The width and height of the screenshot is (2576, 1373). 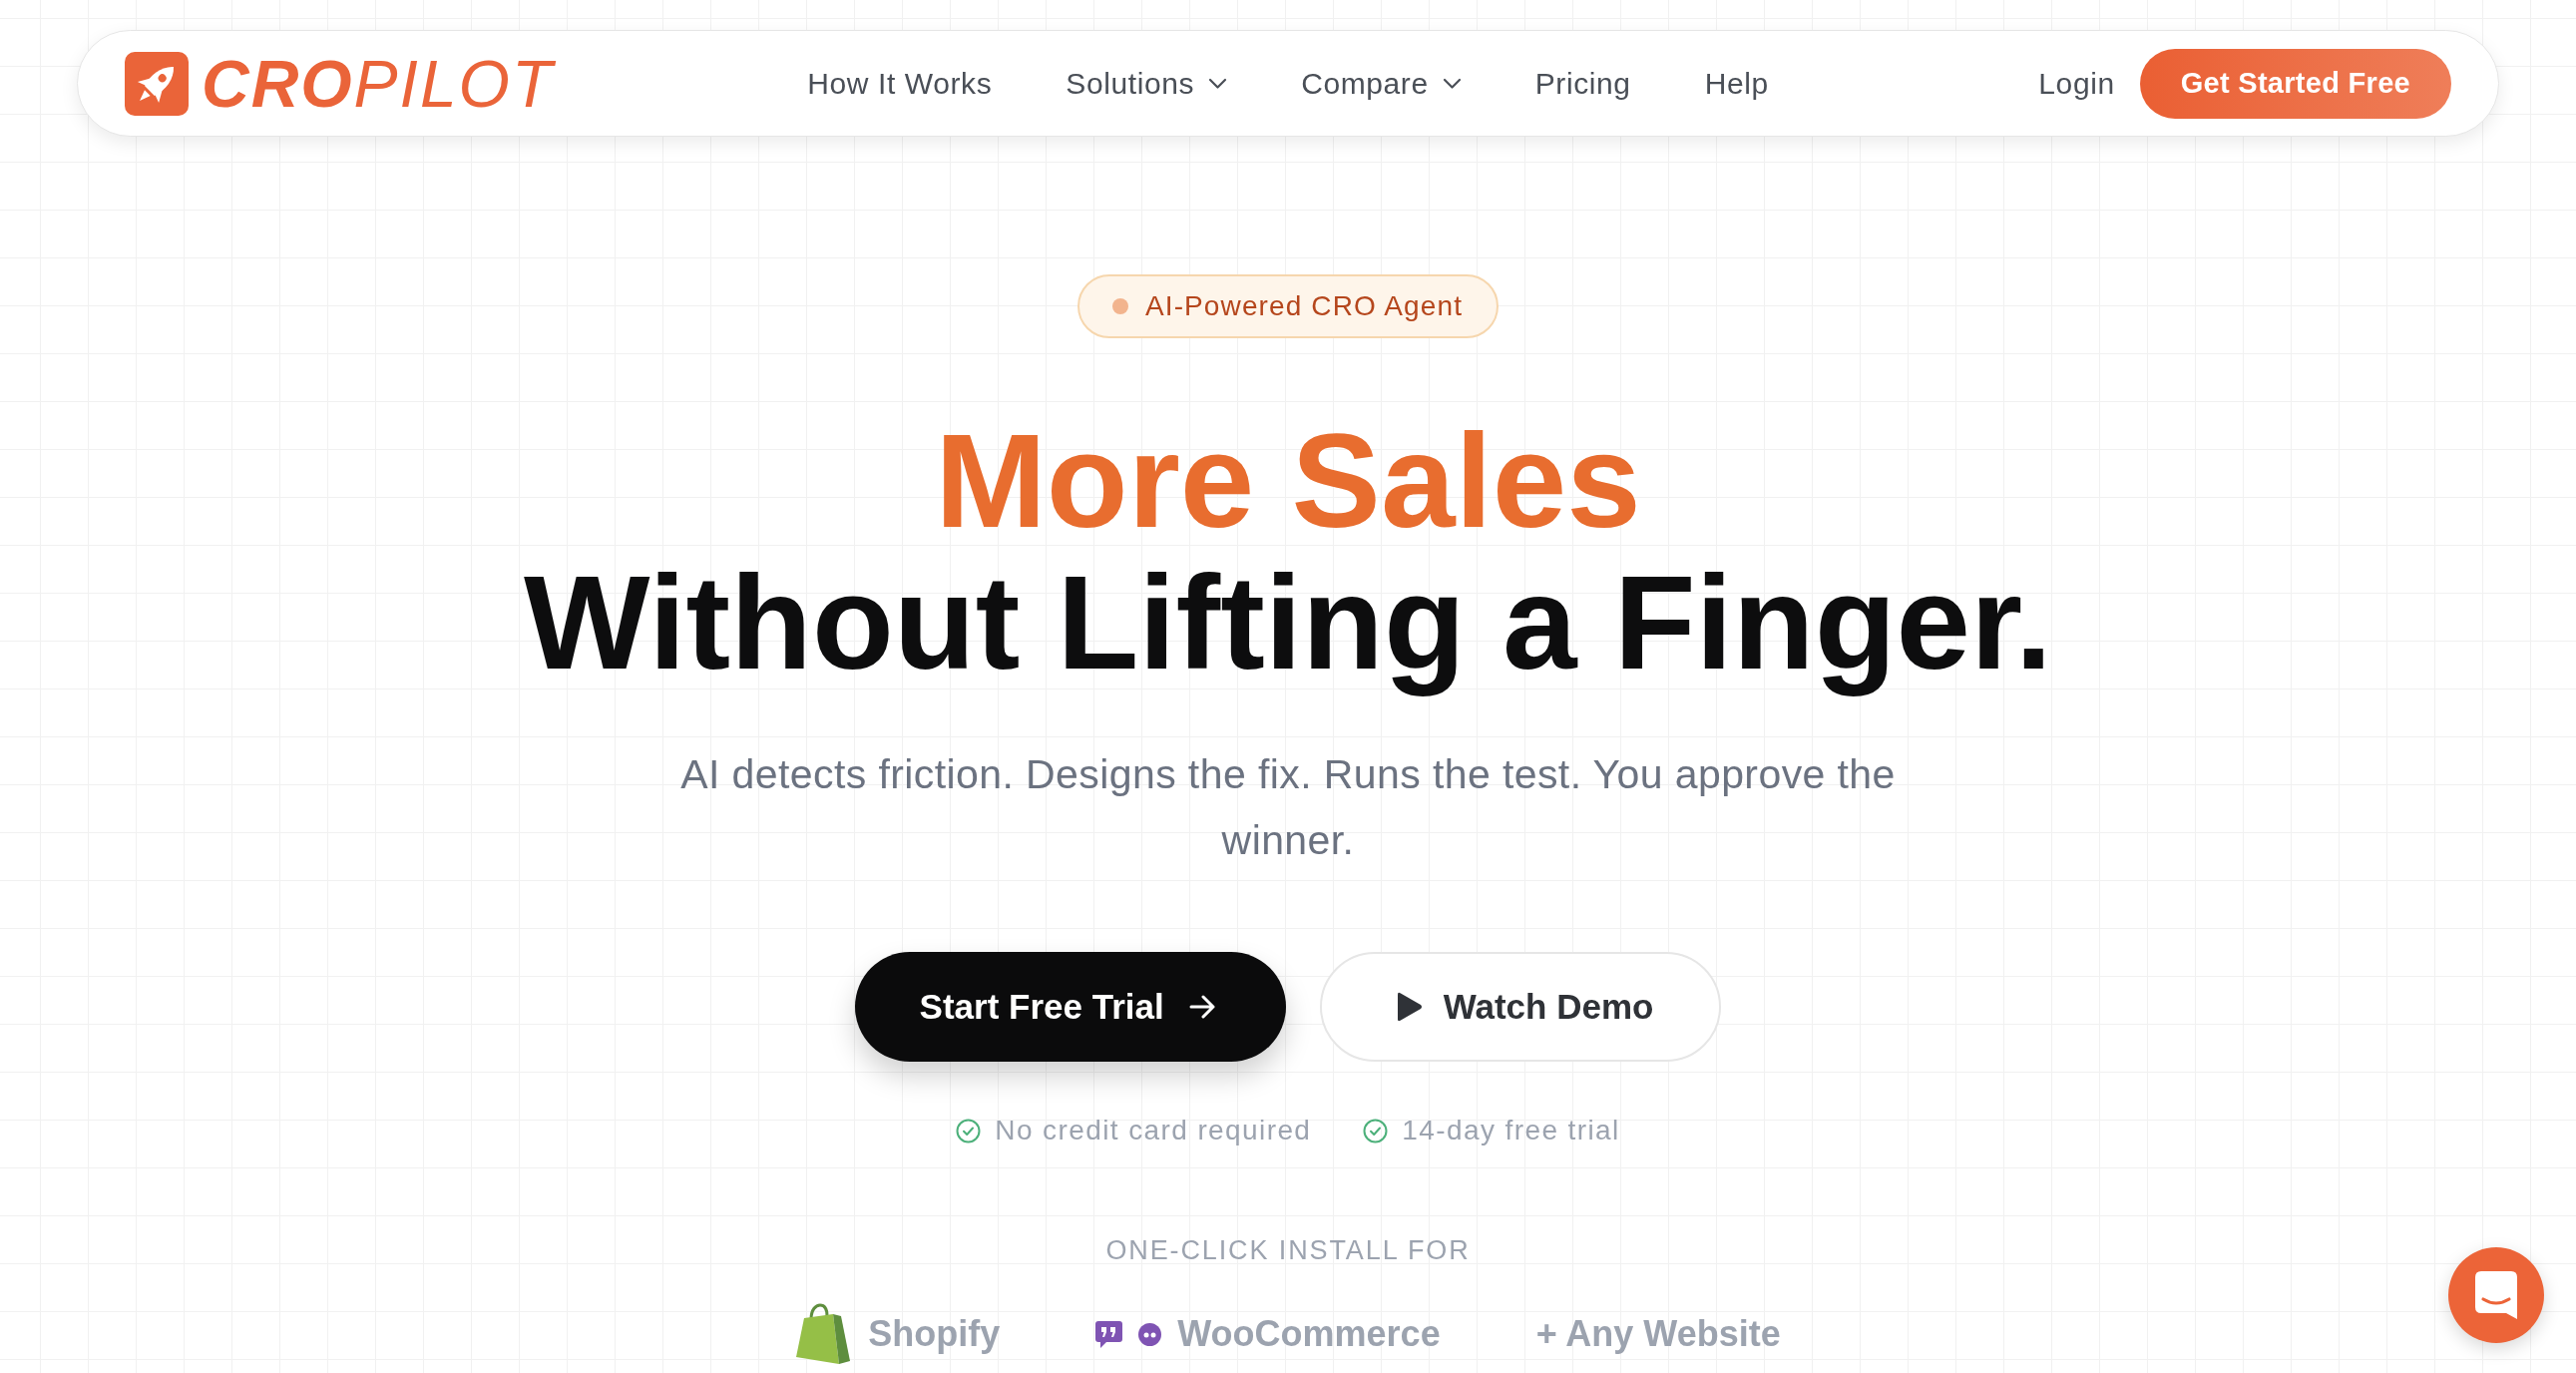 I want to click on nav-link: Help, so click(x=1736, y=83).